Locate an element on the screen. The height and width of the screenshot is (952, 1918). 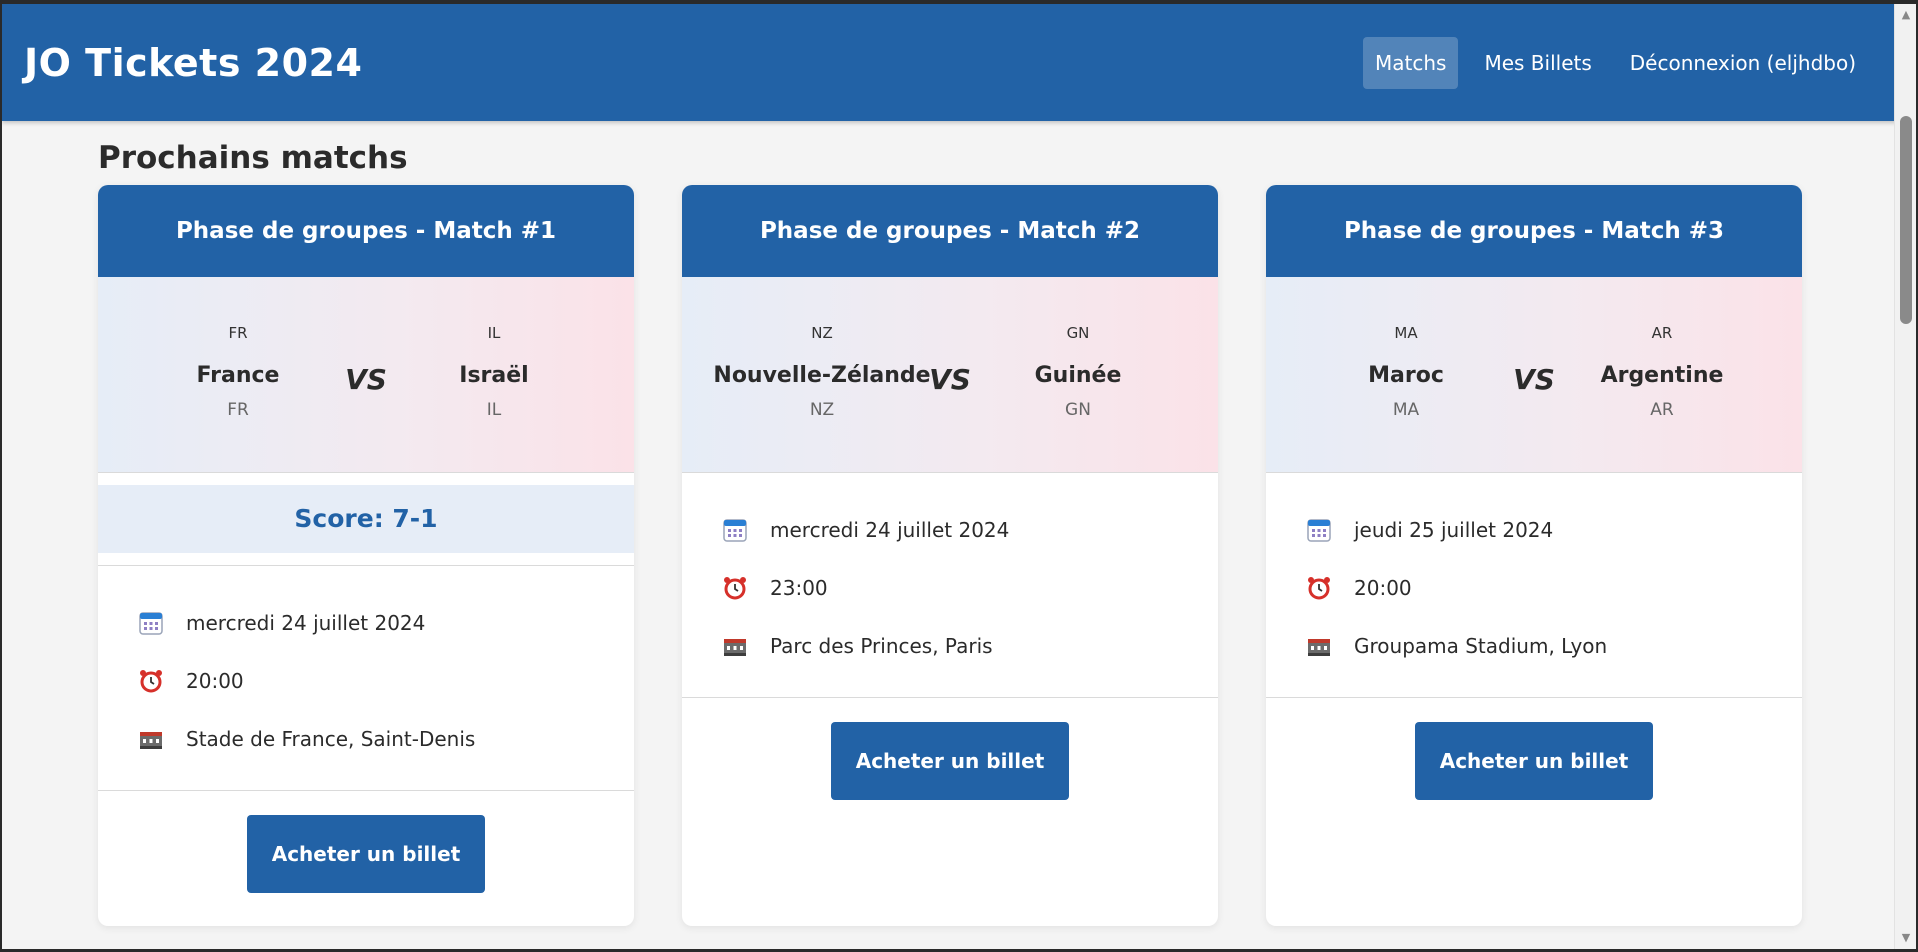
teams-panel: MA Maroc MA VS AR Argentine AR is located at coordinates (1534, 375).